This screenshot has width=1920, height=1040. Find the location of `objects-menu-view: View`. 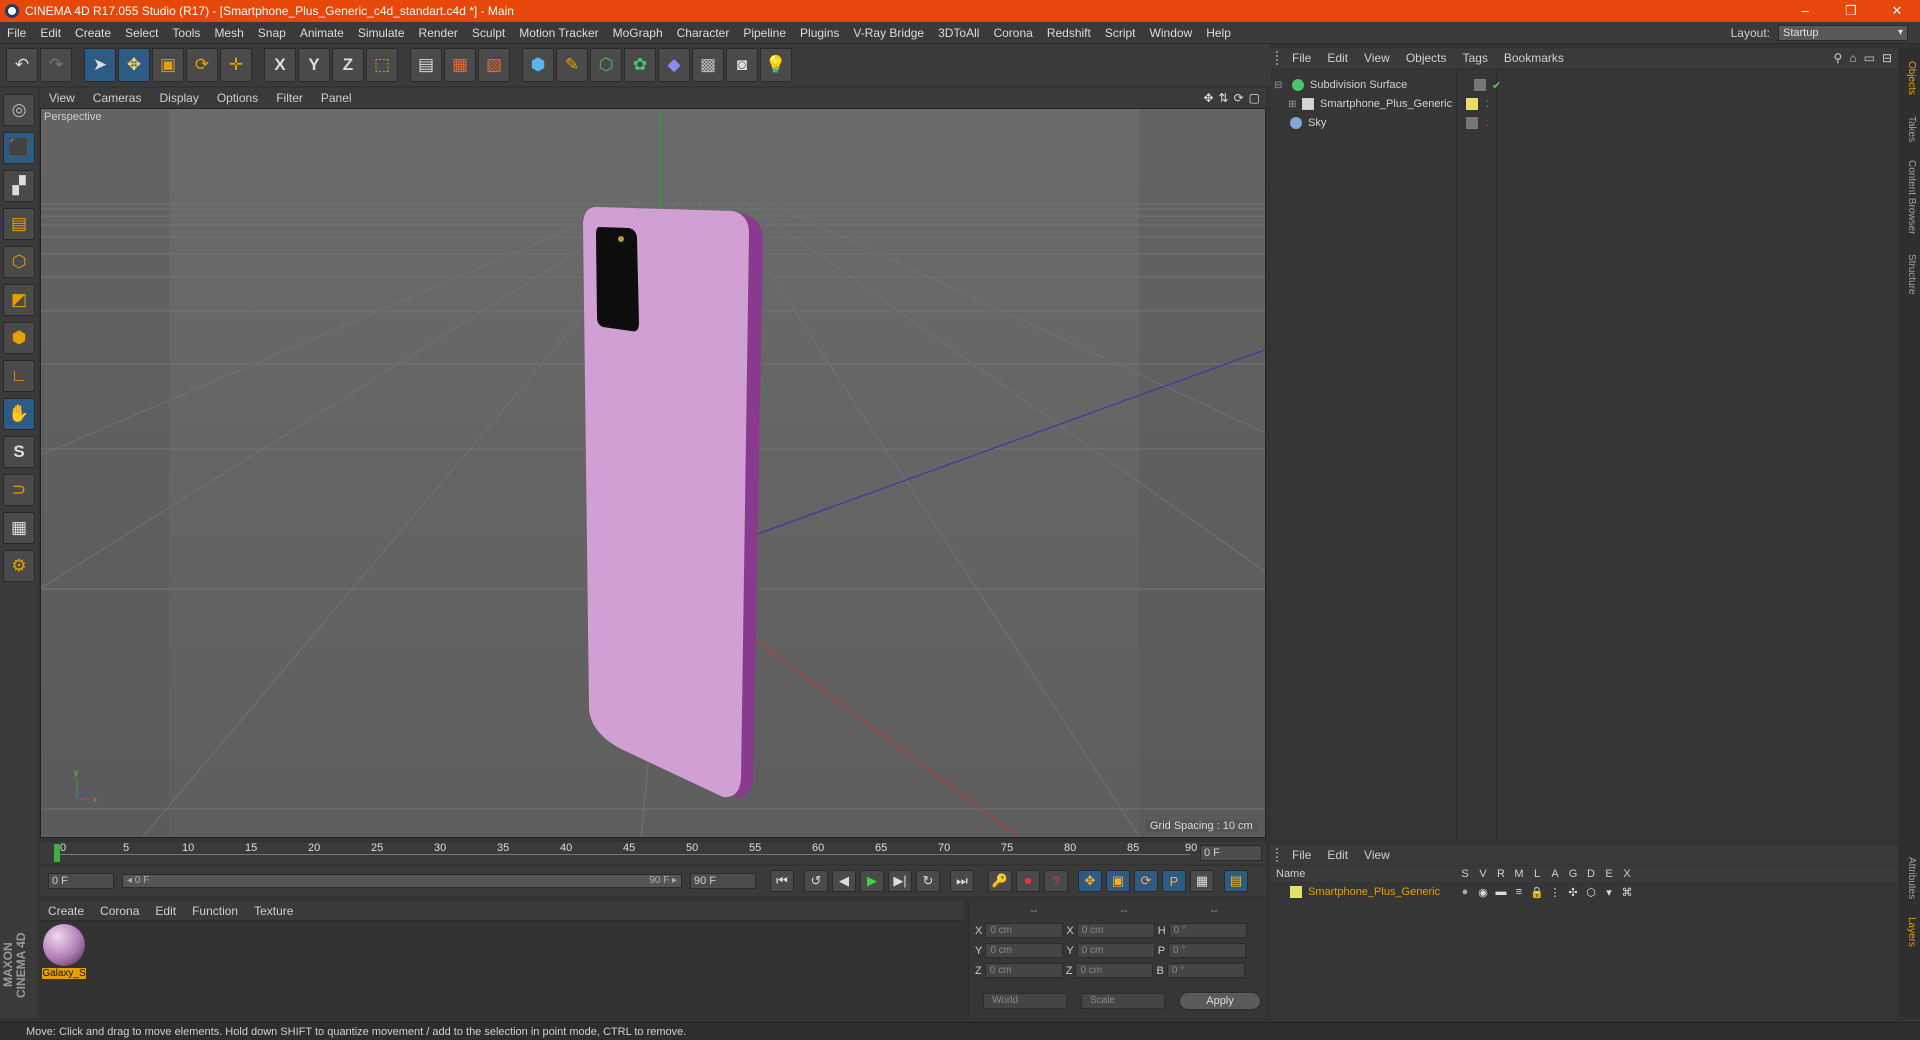

objects-menu-view: View is located at coordinates (1377, 58).